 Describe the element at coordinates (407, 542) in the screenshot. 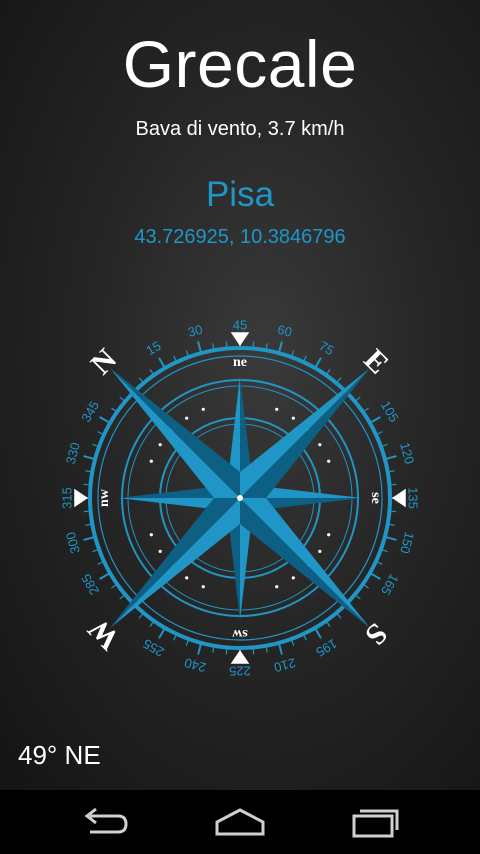

I see `degree-label: 150` at that location.